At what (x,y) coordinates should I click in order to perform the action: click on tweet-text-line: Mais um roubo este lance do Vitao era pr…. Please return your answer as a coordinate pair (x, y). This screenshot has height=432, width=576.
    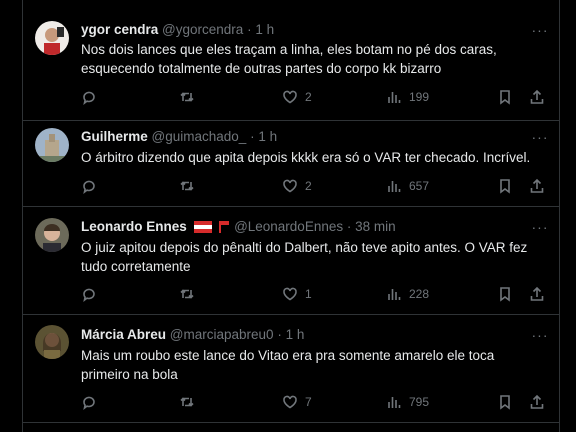
    Looking at the image, I should click on (288, 355).